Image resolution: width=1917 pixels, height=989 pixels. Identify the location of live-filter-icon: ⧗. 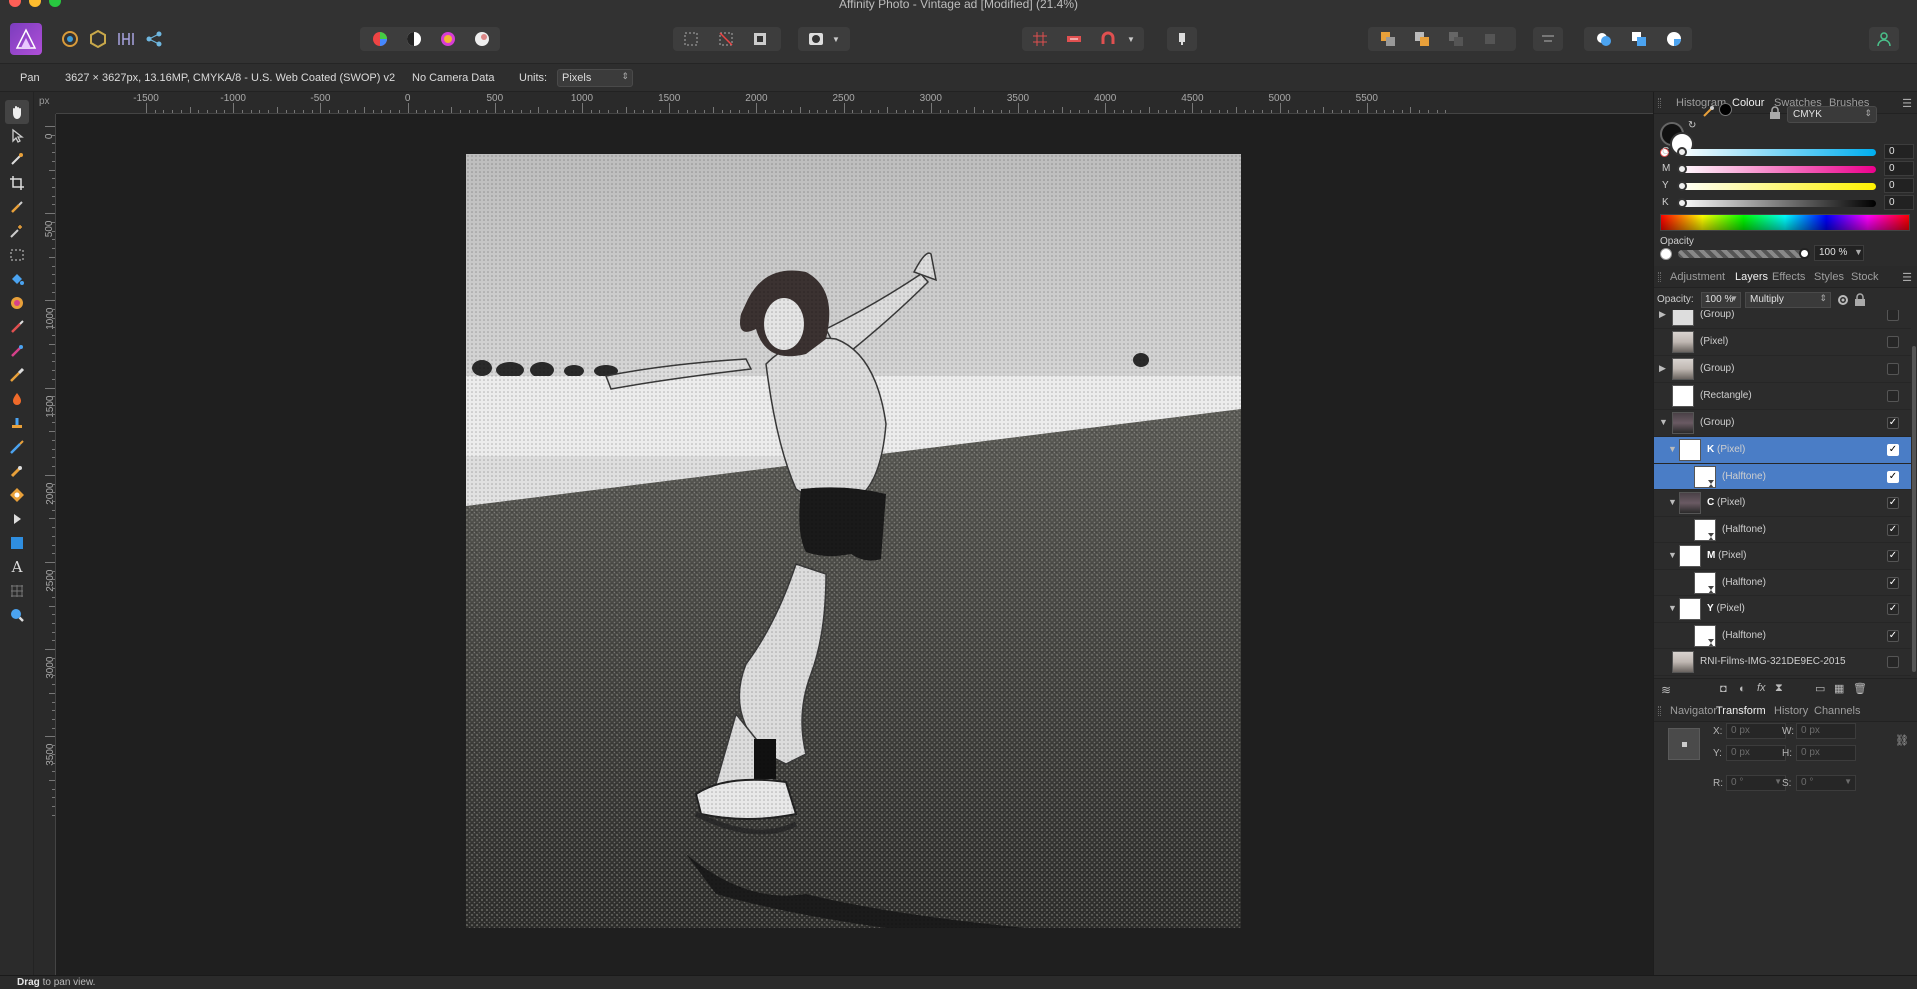
(1779, 688).